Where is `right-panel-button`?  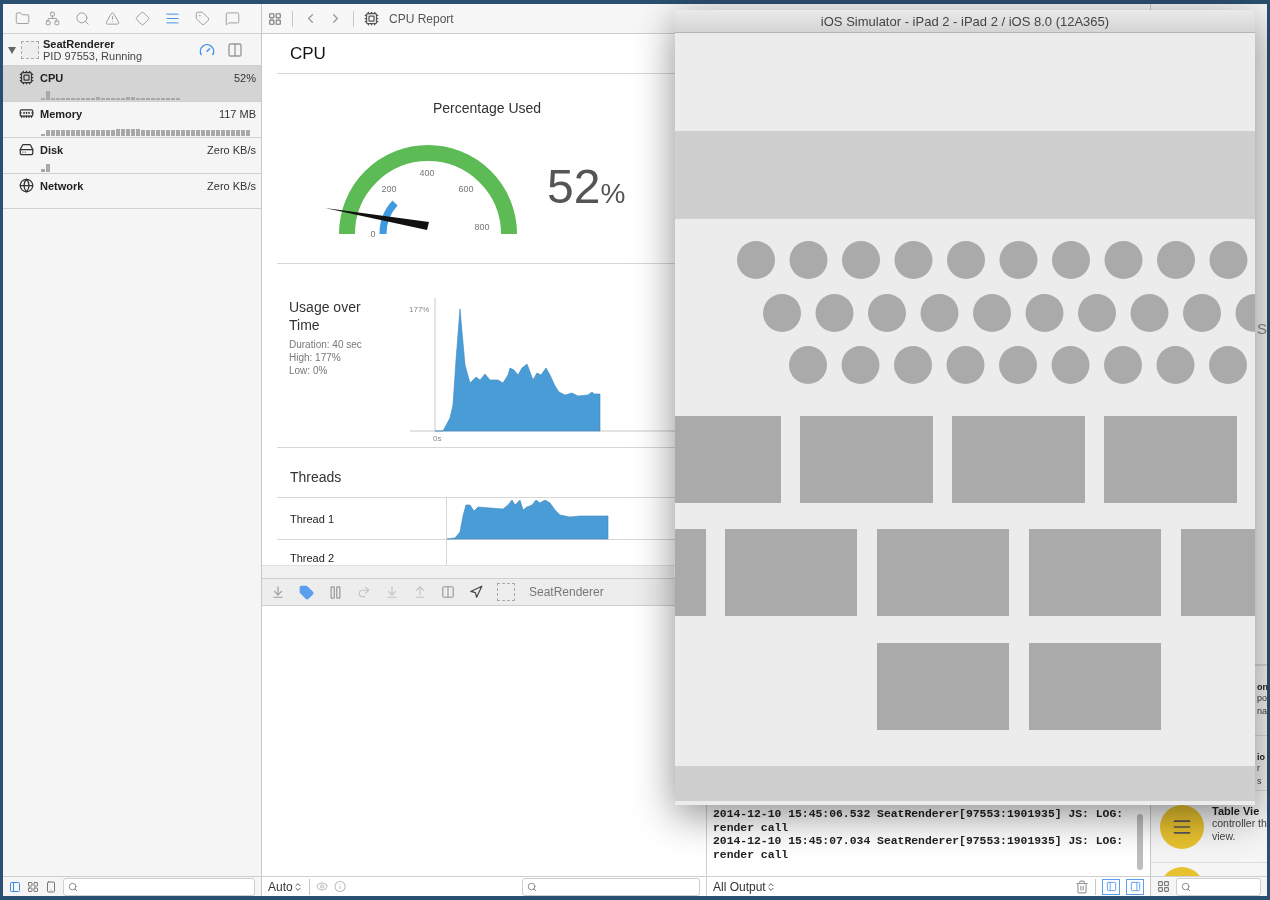 right-panel-button is located at coordinates (1135, 886).